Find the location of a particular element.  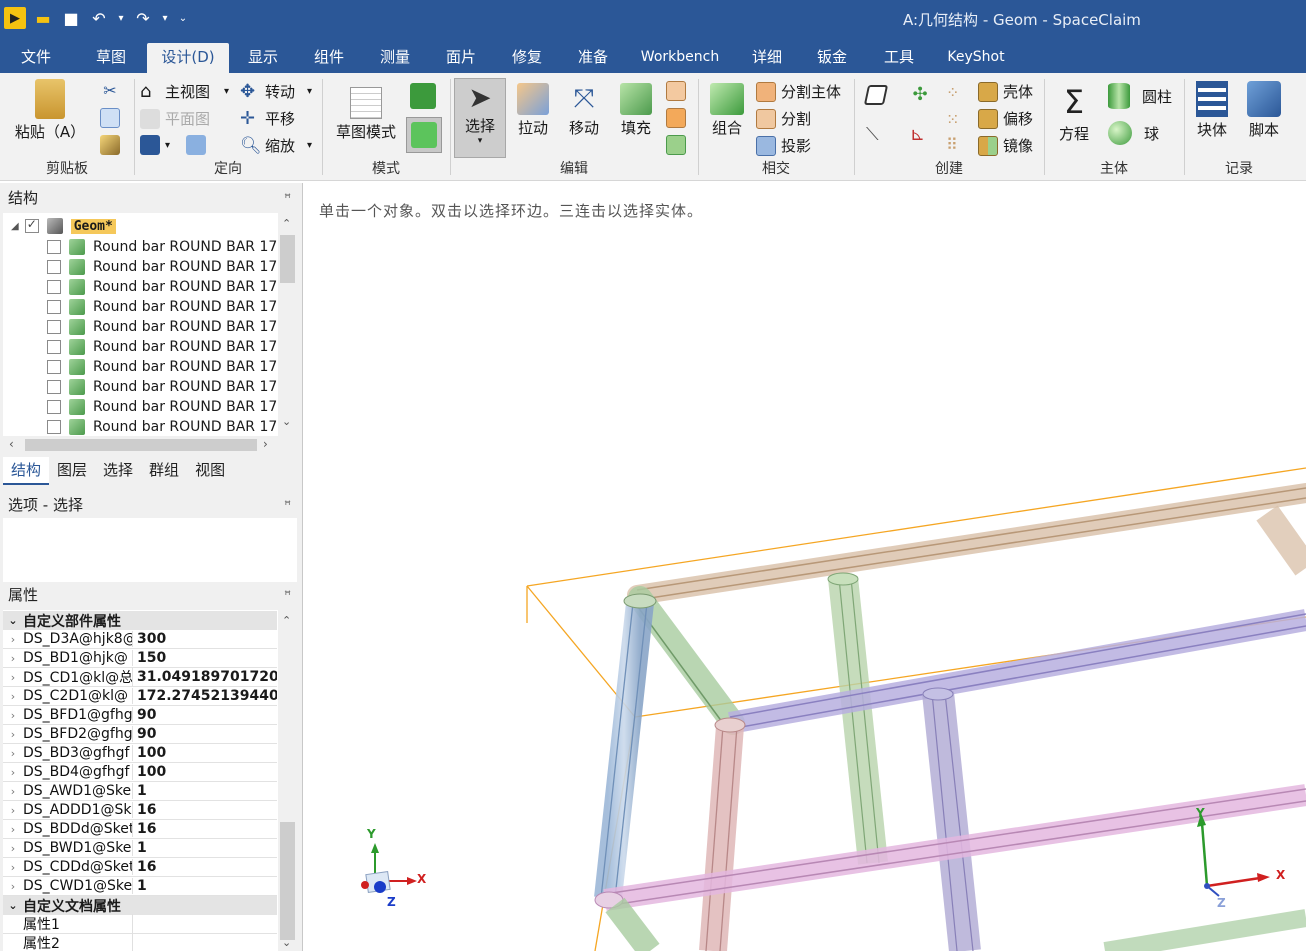

property-category: ⌄ 自定义部件属性 is located at coordinates (140, 620).